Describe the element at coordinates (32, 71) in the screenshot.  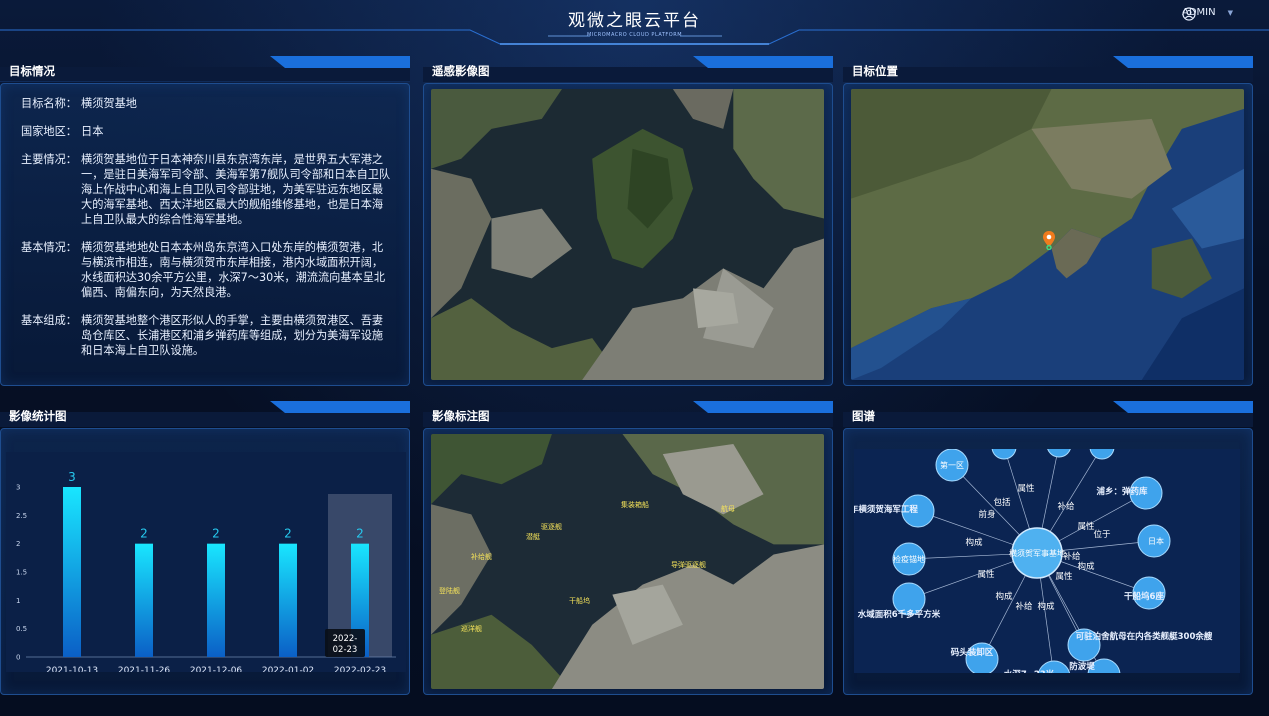
I see `panel-title: 目标情况` at that location.